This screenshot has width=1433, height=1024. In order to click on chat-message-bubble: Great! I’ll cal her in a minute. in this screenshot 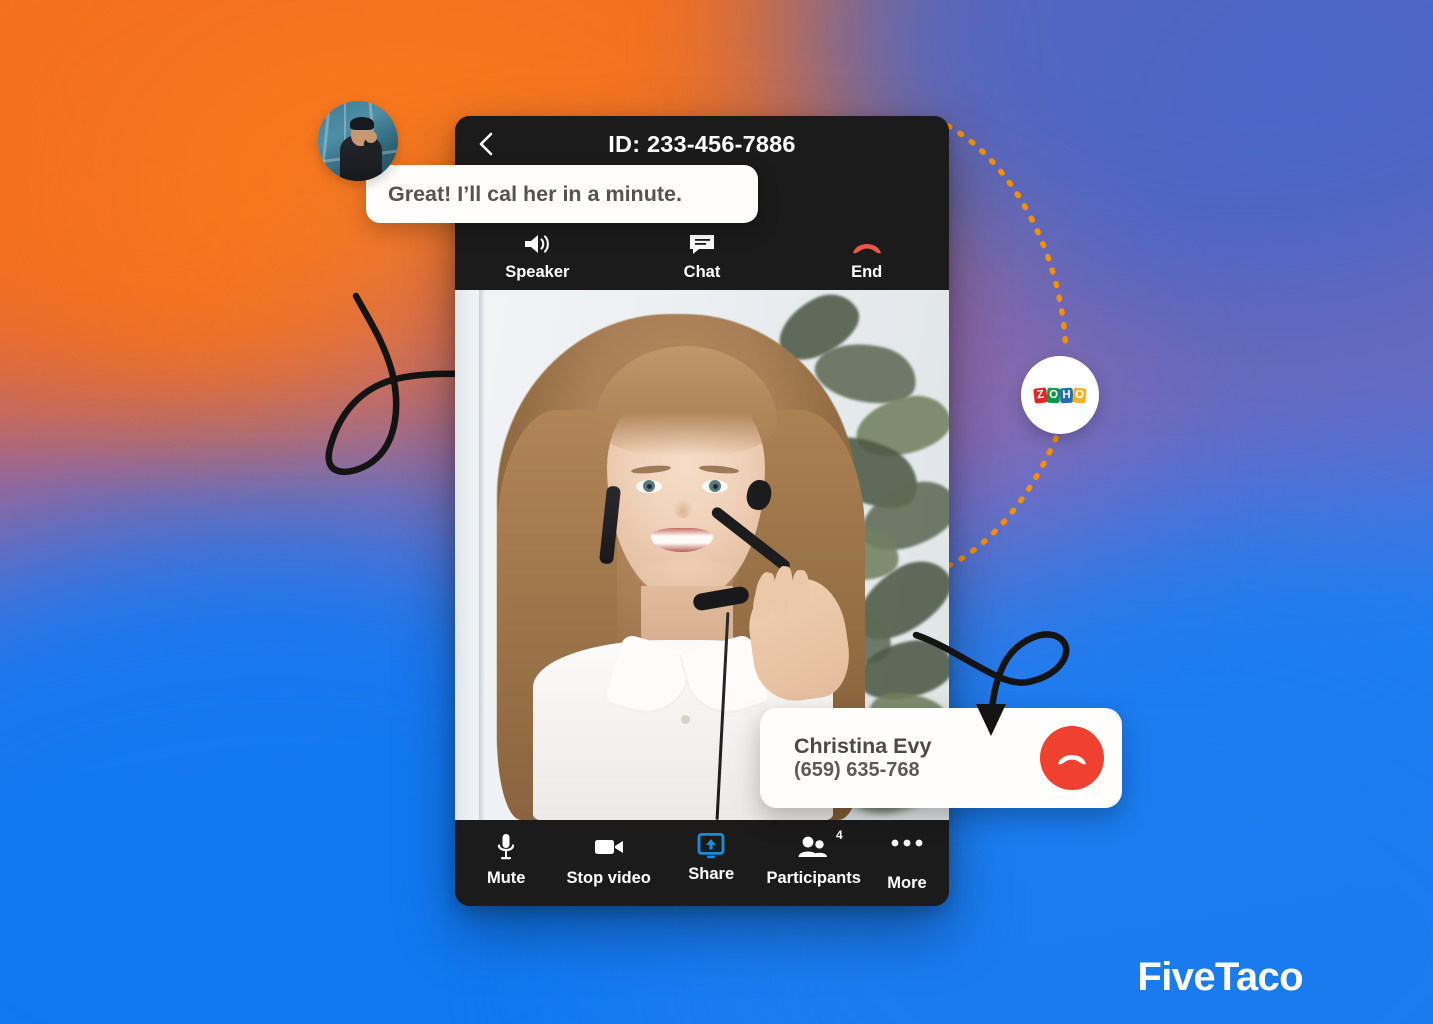, I will do `click(562, 194)`.